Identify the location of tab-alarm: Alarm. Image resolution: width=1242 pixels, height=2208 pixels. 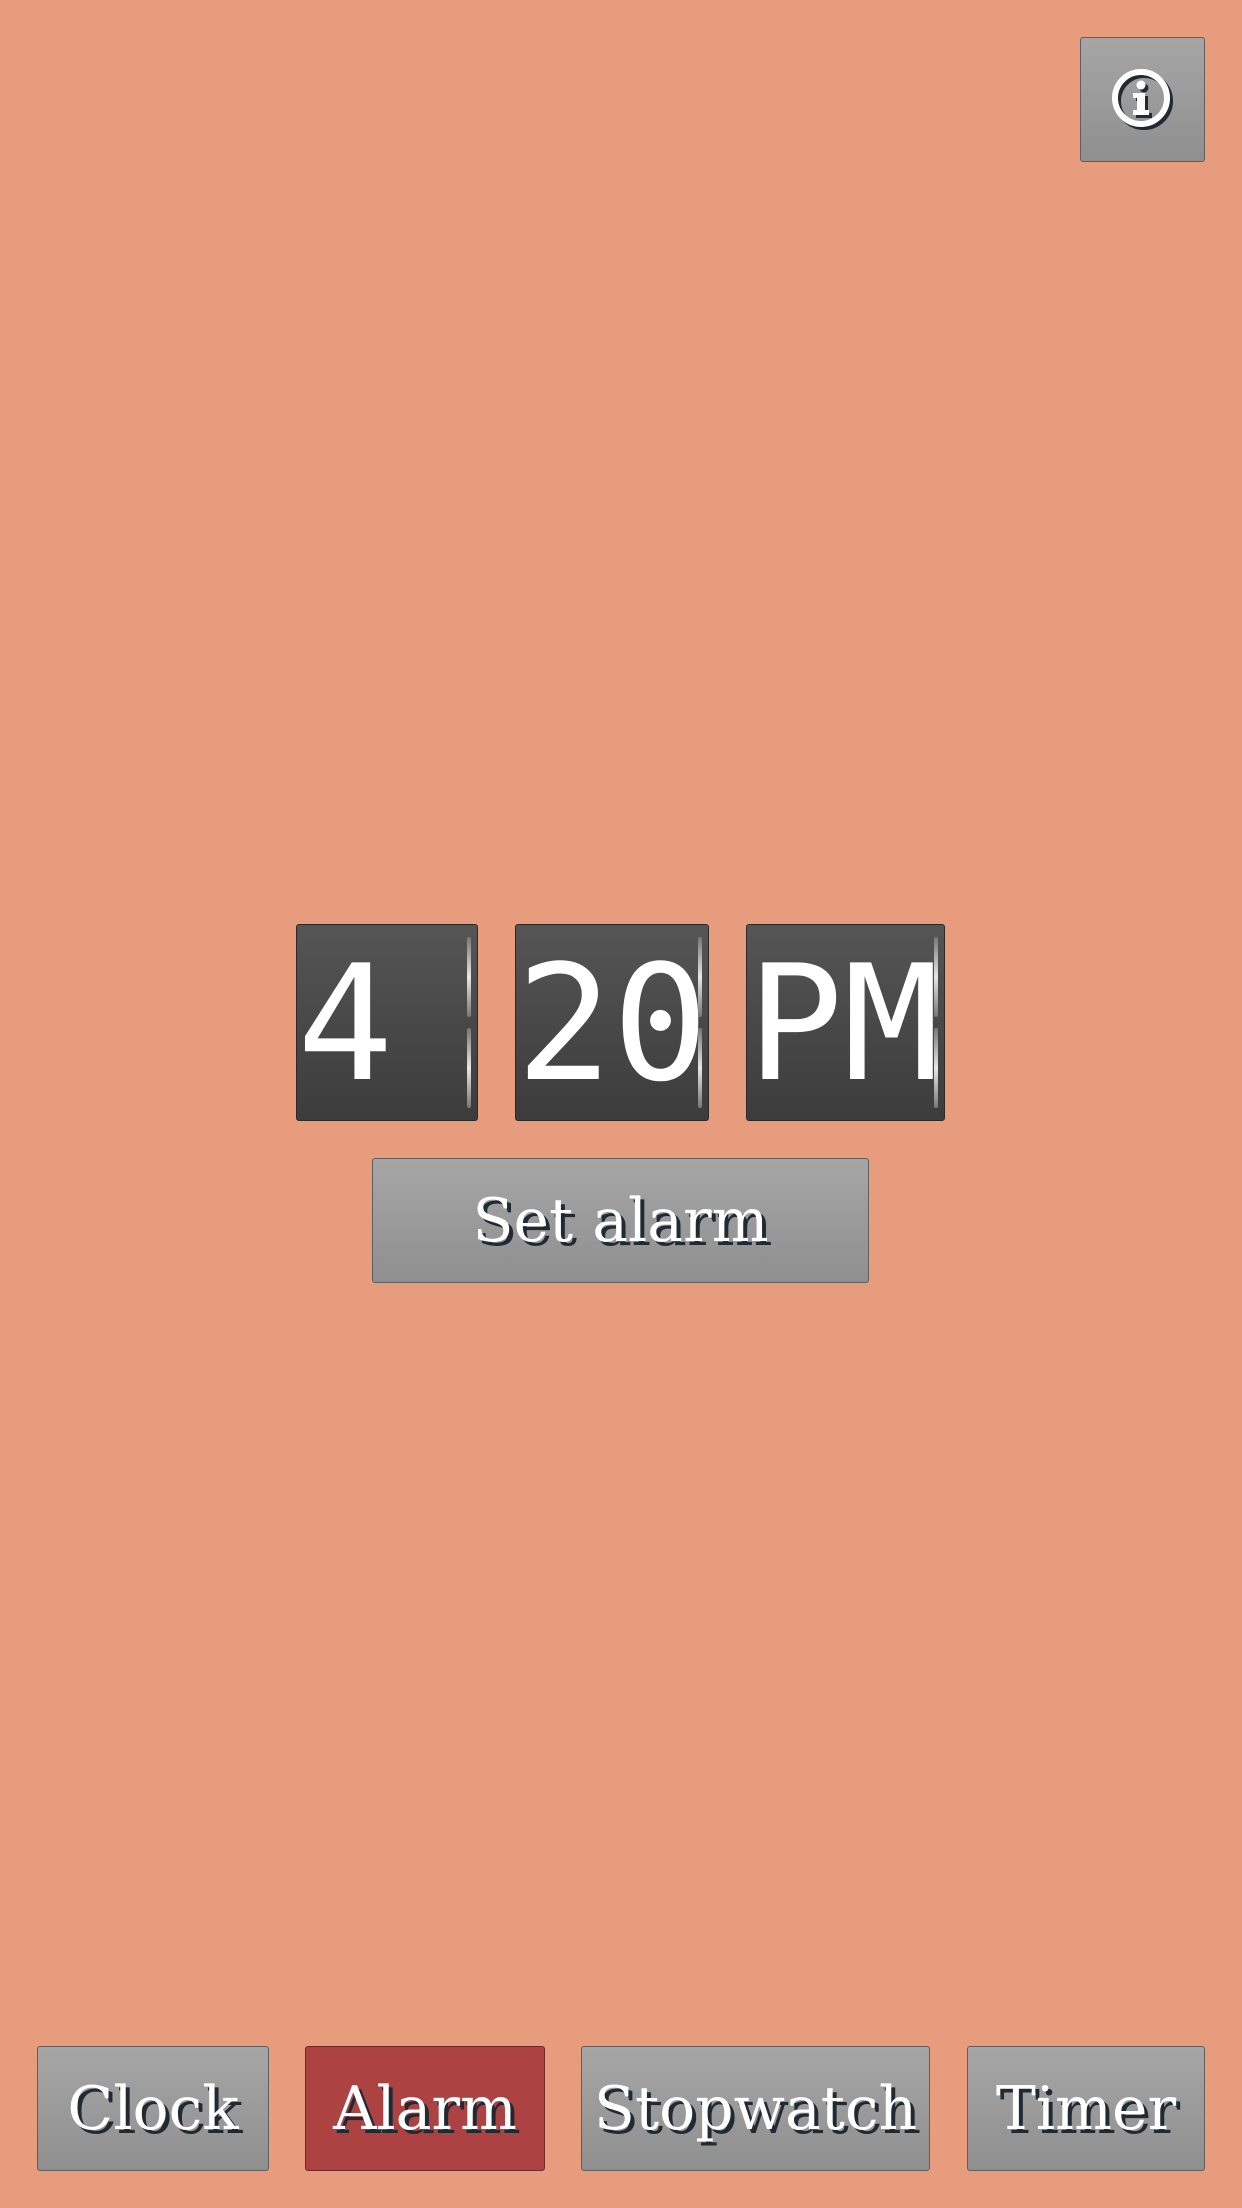
(425, 2108).